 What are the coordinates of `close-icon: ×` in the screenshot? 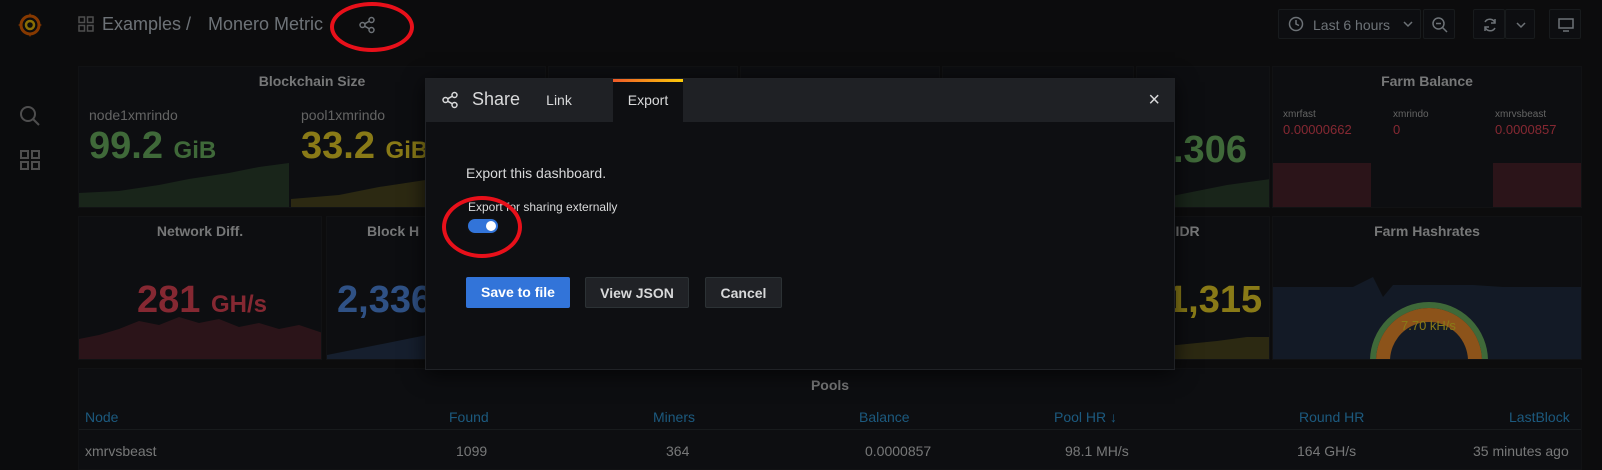 It's located at (1154, 100).